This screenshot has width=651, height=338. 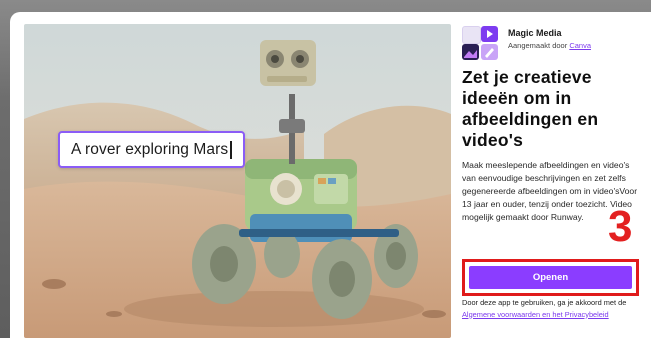 I want to click on app-header: Magic Media Aangemaakt door Canva, so click(x=526, y=43).